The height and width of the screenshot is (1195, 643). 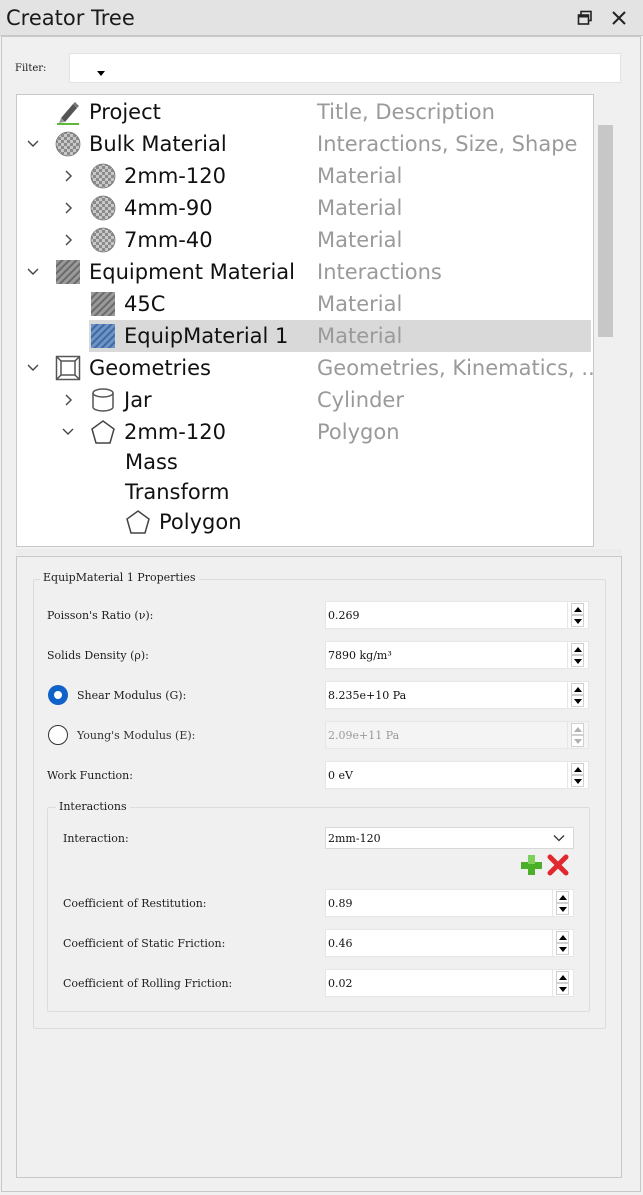 I want to click on interaction-value: 2mm-120, so click(x=354, y=838).